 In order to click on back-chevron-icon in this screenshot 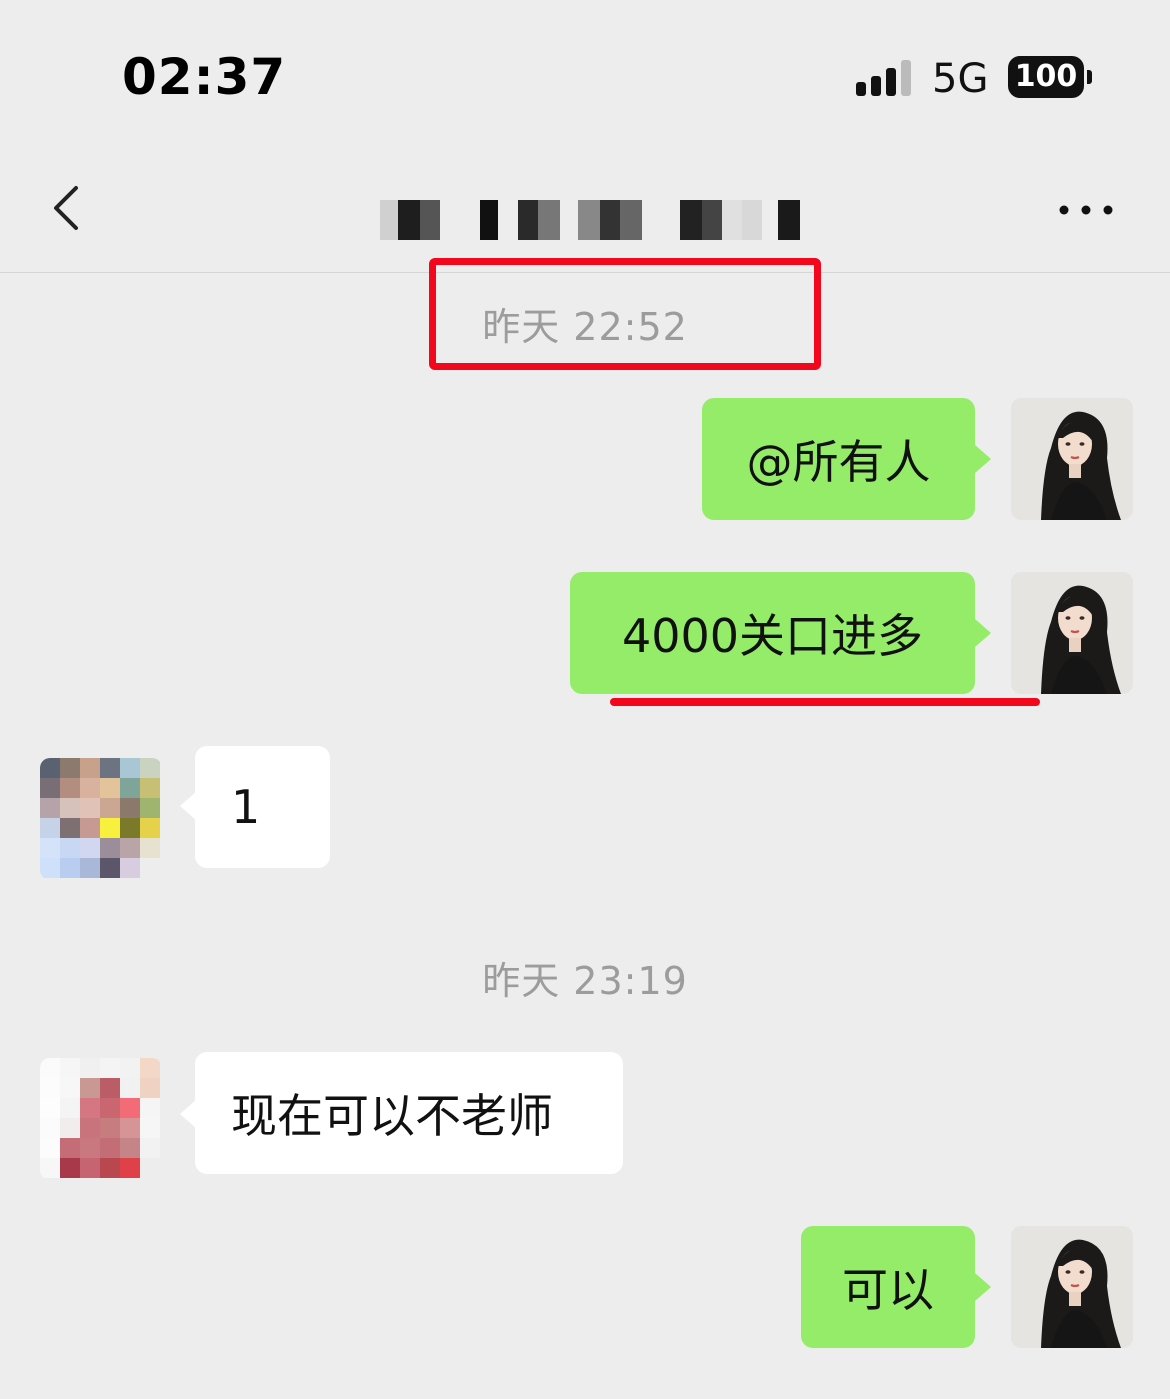, I will do `click(73, 210)`.